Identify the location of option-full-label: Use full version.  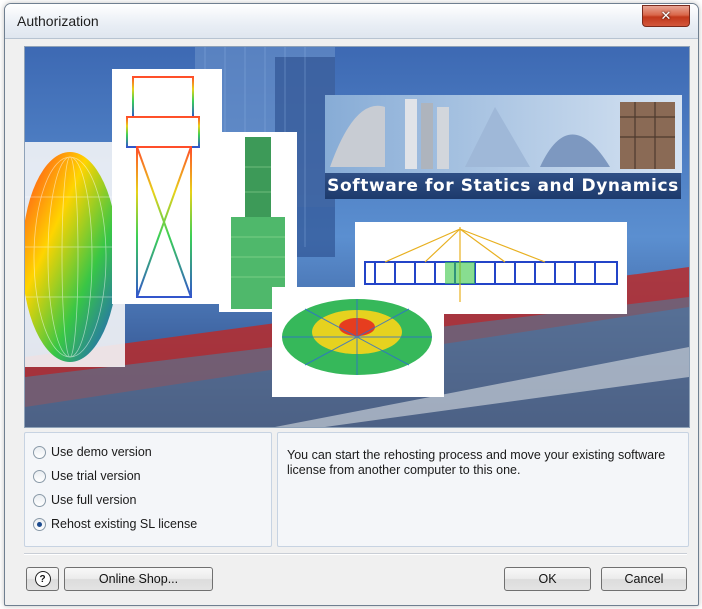
(93, 500).